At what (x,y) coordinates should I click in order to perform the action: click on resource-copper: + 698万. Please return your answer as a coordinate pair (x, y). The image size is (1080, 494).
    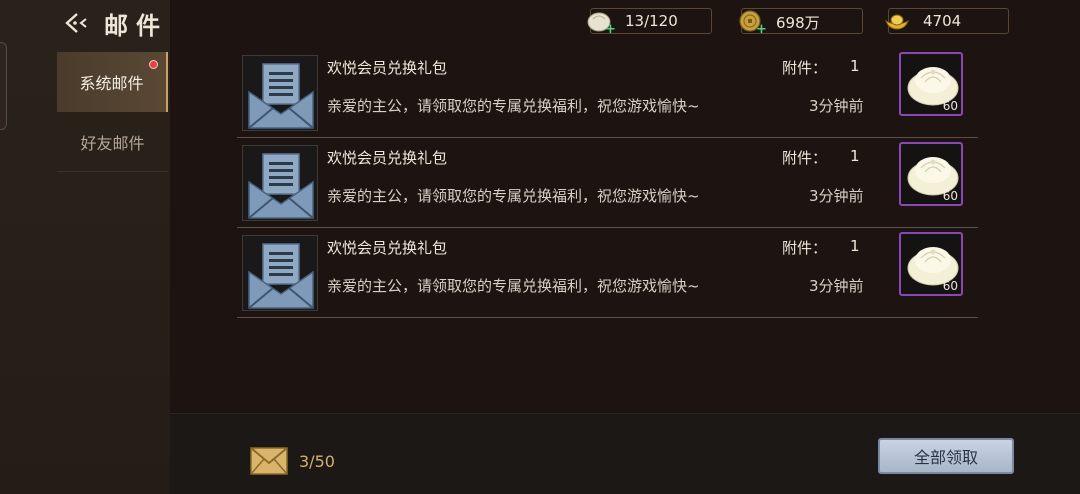
    Looking at the image, I should click on (801, 22).